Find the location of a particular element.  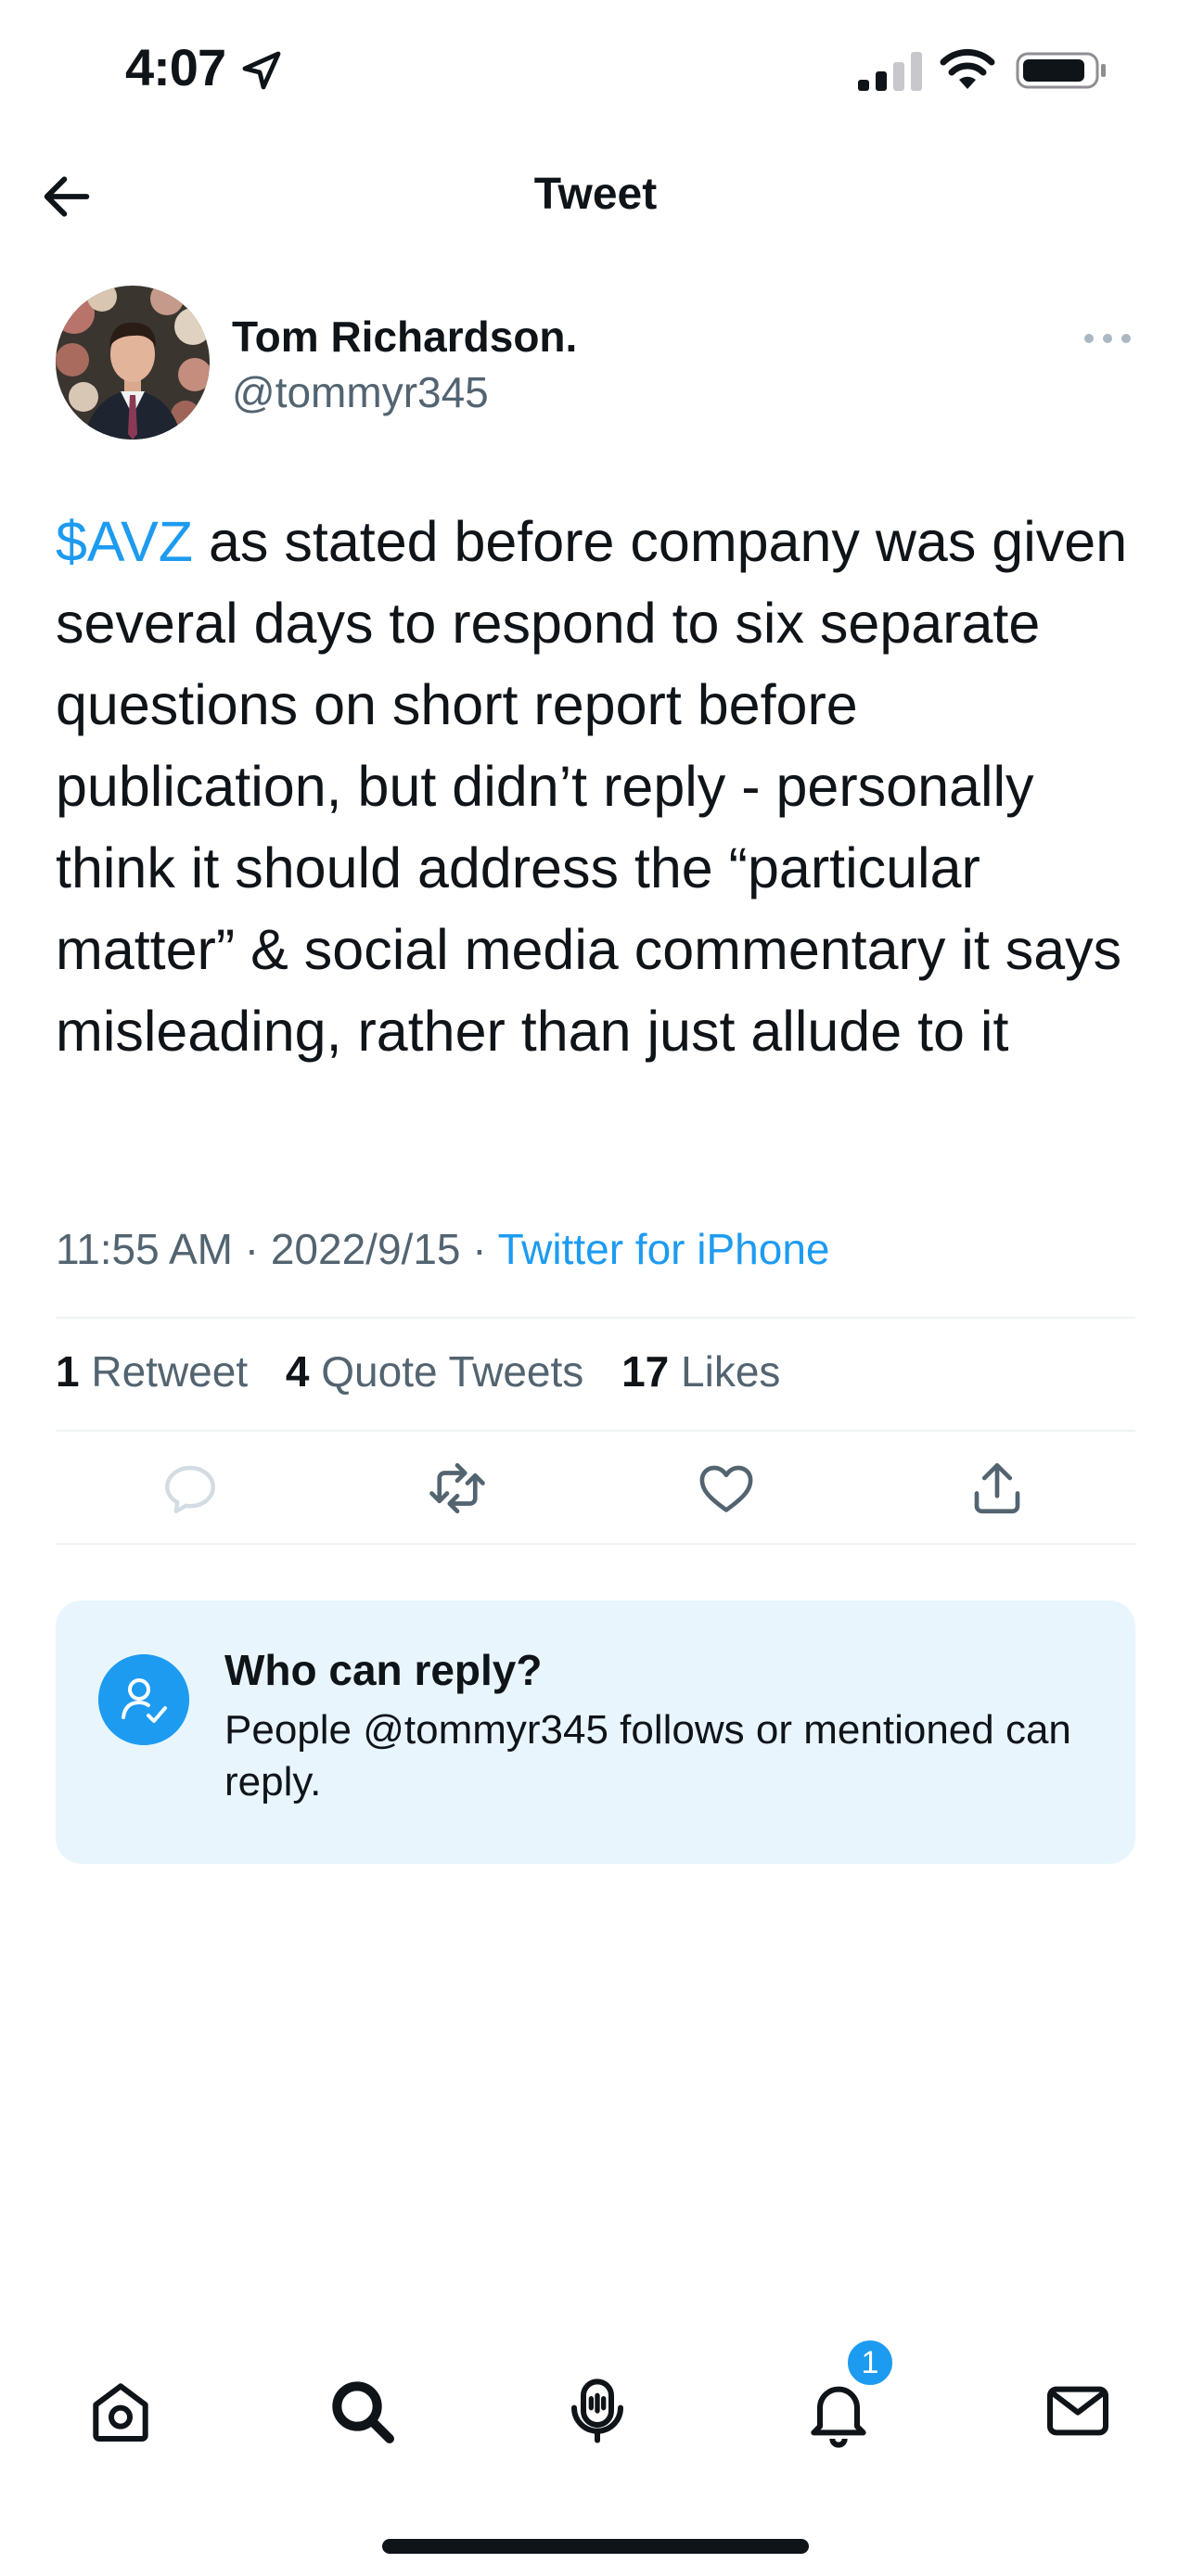

likes-label: Likes is located at coordinates (731, 1371).